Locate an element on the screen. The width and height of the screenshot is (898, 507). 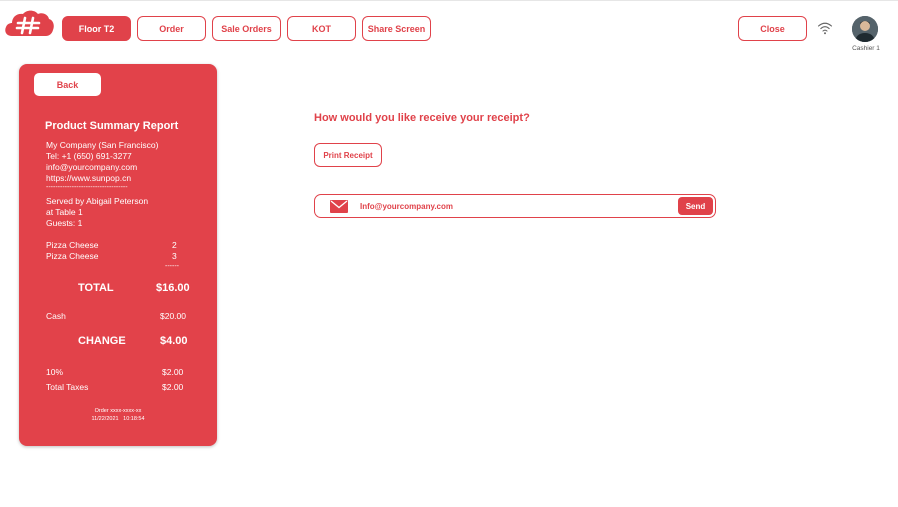
total-label: TOTAL is located at coordinates (96, 288).